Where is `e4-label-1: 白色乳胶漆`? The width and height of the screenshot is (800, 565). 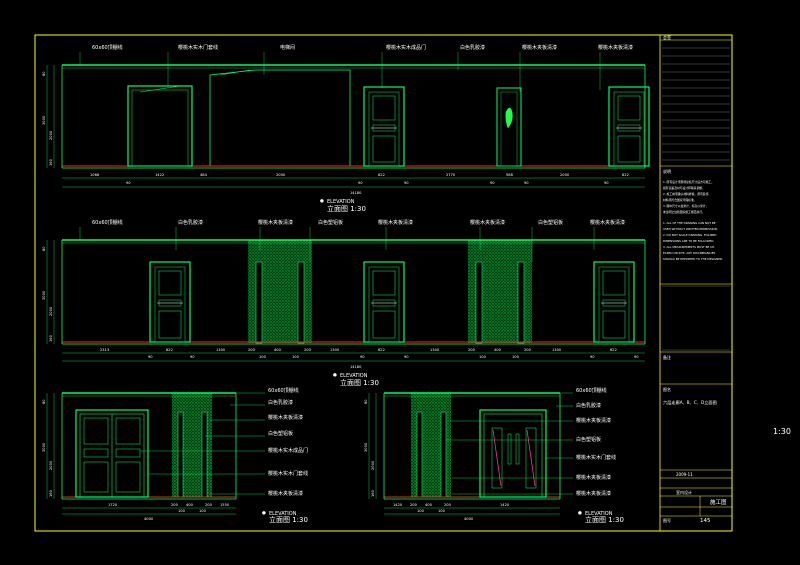
e4-label-1: 白色乳胶漆 is located at coordinates (588, 405).